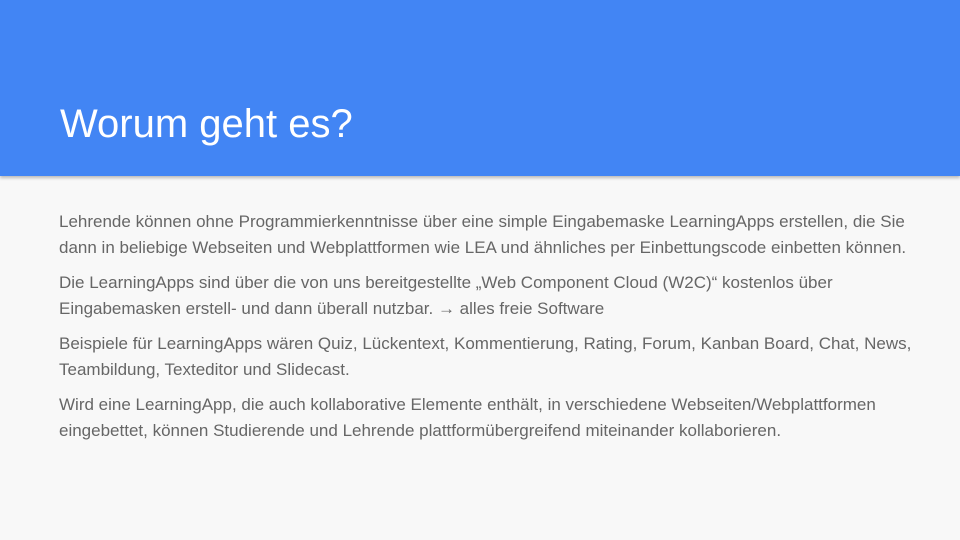  What do you see at coordinates (206, 124) in the screenshot?
I see `slide-title: Worum geht es?` at bounding box center [206, 124].